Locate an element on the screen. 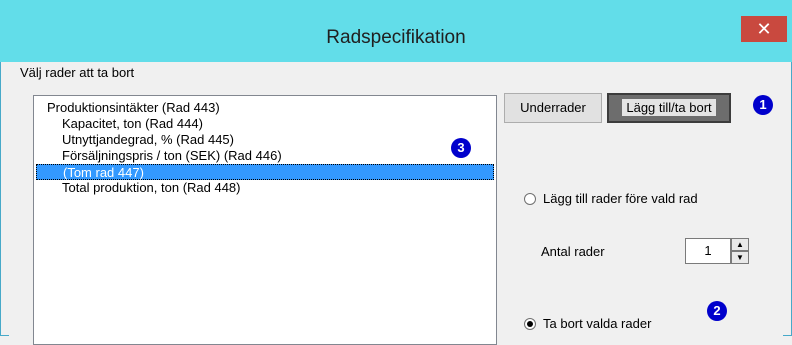  window-title: Radspecifikation is located at coordinates (396, 37).